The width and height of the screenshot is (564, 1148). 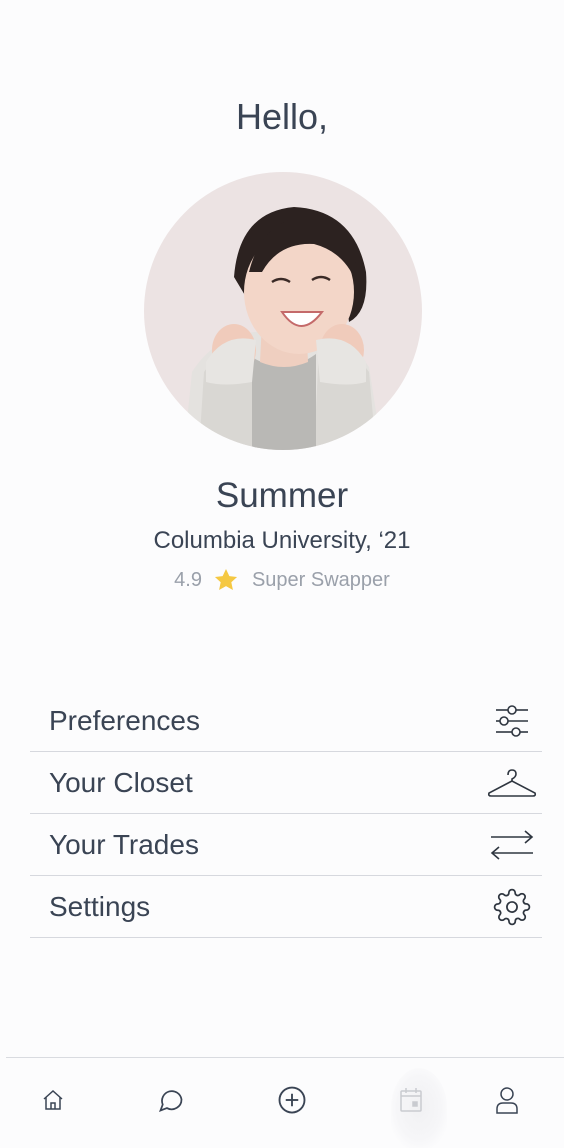 What do you see at coordinates (286, 721) in the screenshot?
I see `menu-item-preferences: Preferences` at bounding box center [286, 721].